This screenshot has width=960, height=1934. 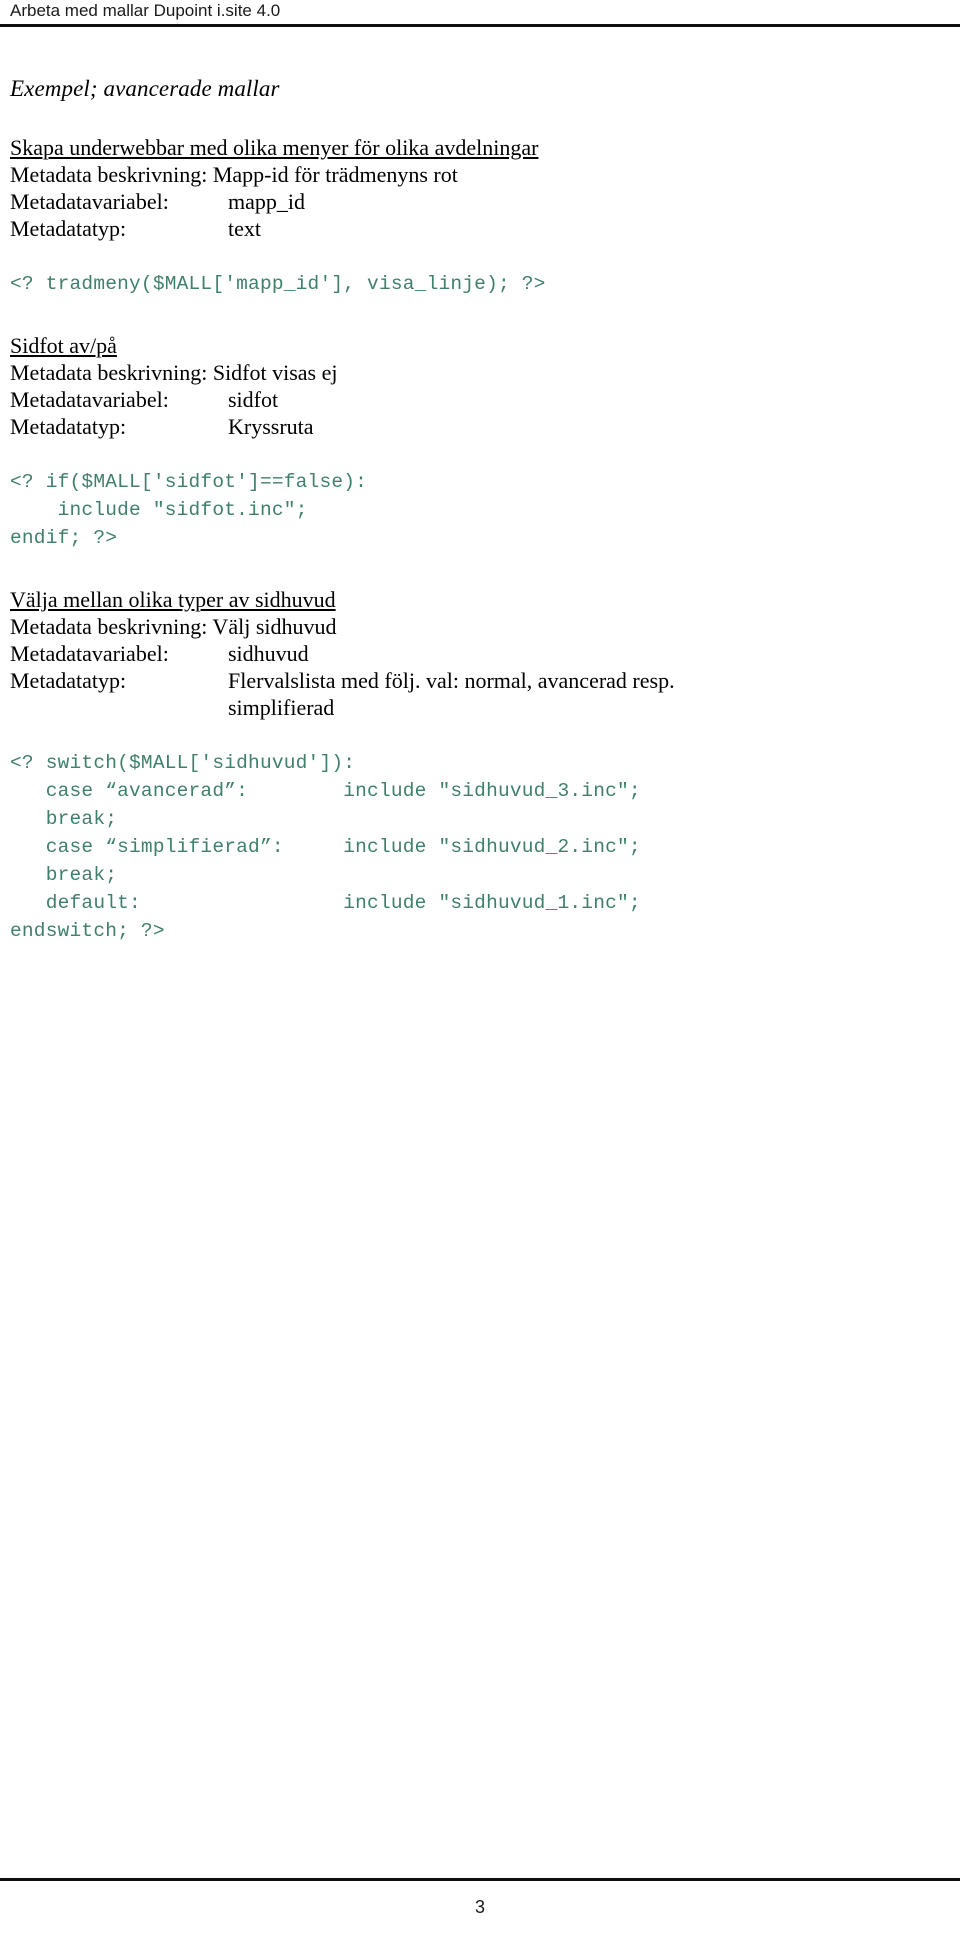 I want to click on metadata-type-value-continuation: simplifierad, so click(x=281, y=707).